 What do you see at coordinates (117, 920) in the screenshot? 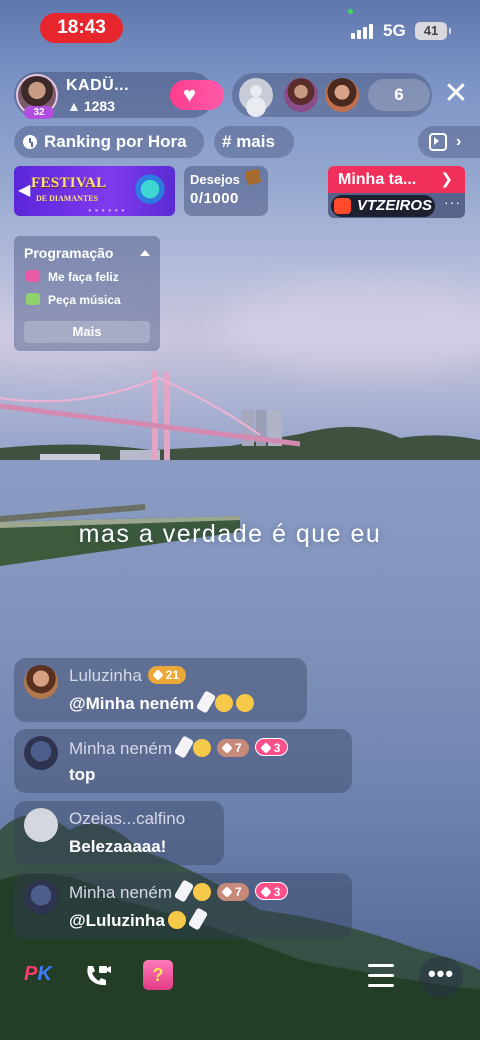
I see `chat-text-content: @Luluzinha` at bounding box center [117, 920].